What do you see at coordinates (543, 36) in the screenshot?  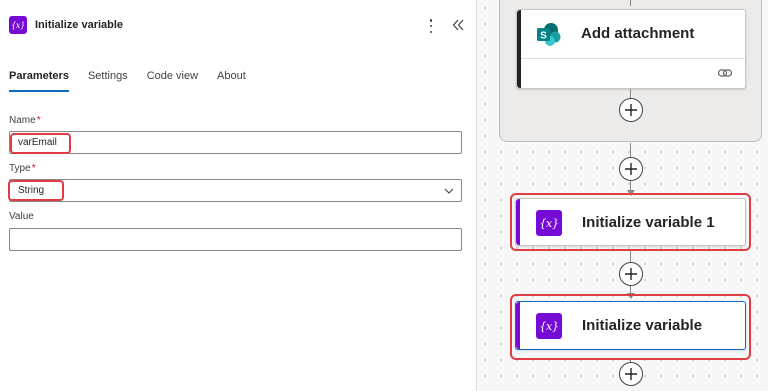 I see `svg-text: S` at bounding box center [543, 36].